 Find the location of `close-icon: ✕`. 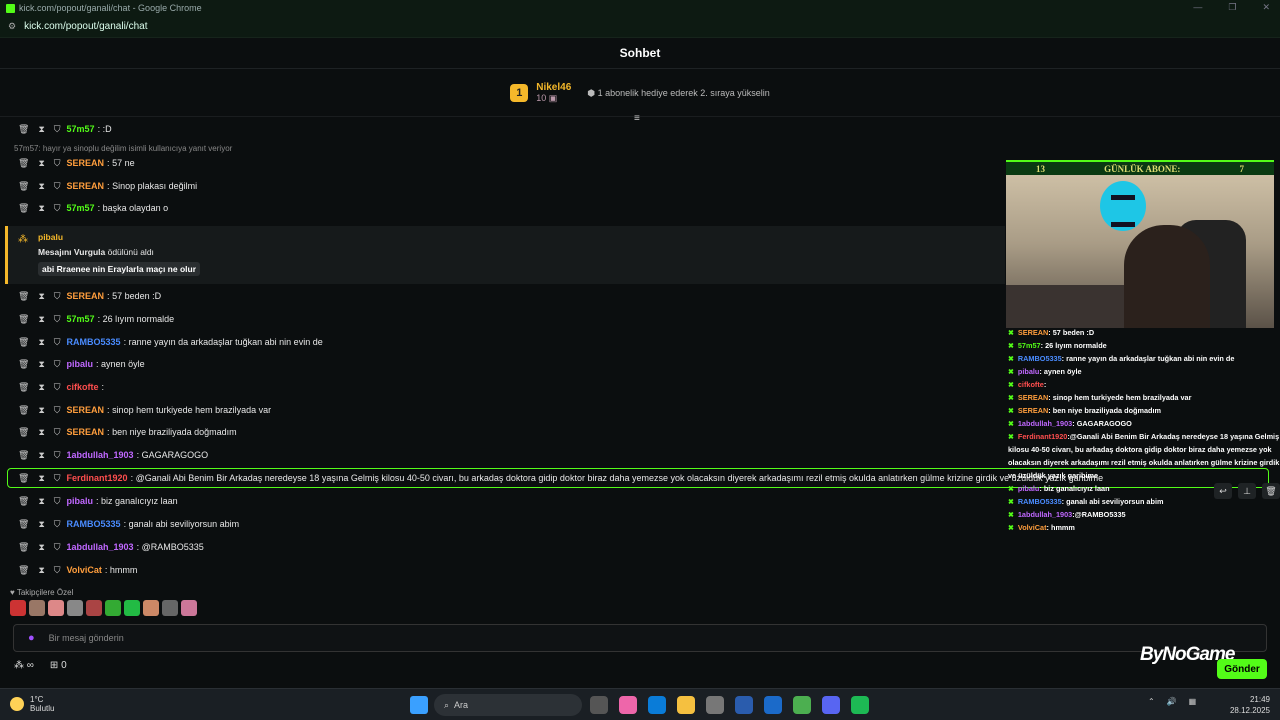

close-icon: ✕ is located at coordinates (1266, 7).